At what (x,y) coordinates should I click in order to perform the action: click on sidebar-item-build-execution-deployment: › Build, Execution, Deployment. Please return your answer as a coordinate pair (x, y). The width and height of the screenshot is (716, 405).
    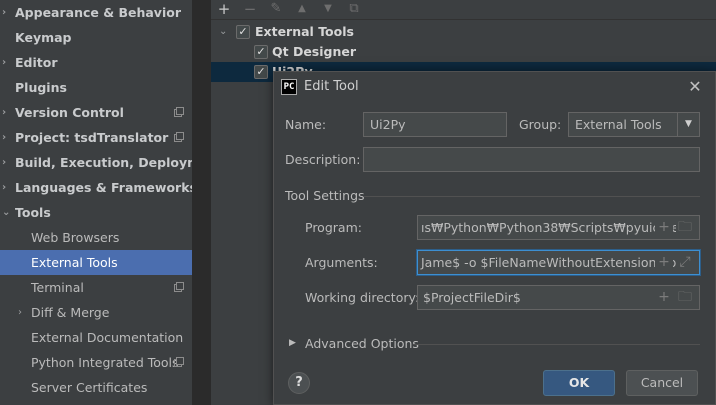
    Looking at the image, I should click on (96, 162).